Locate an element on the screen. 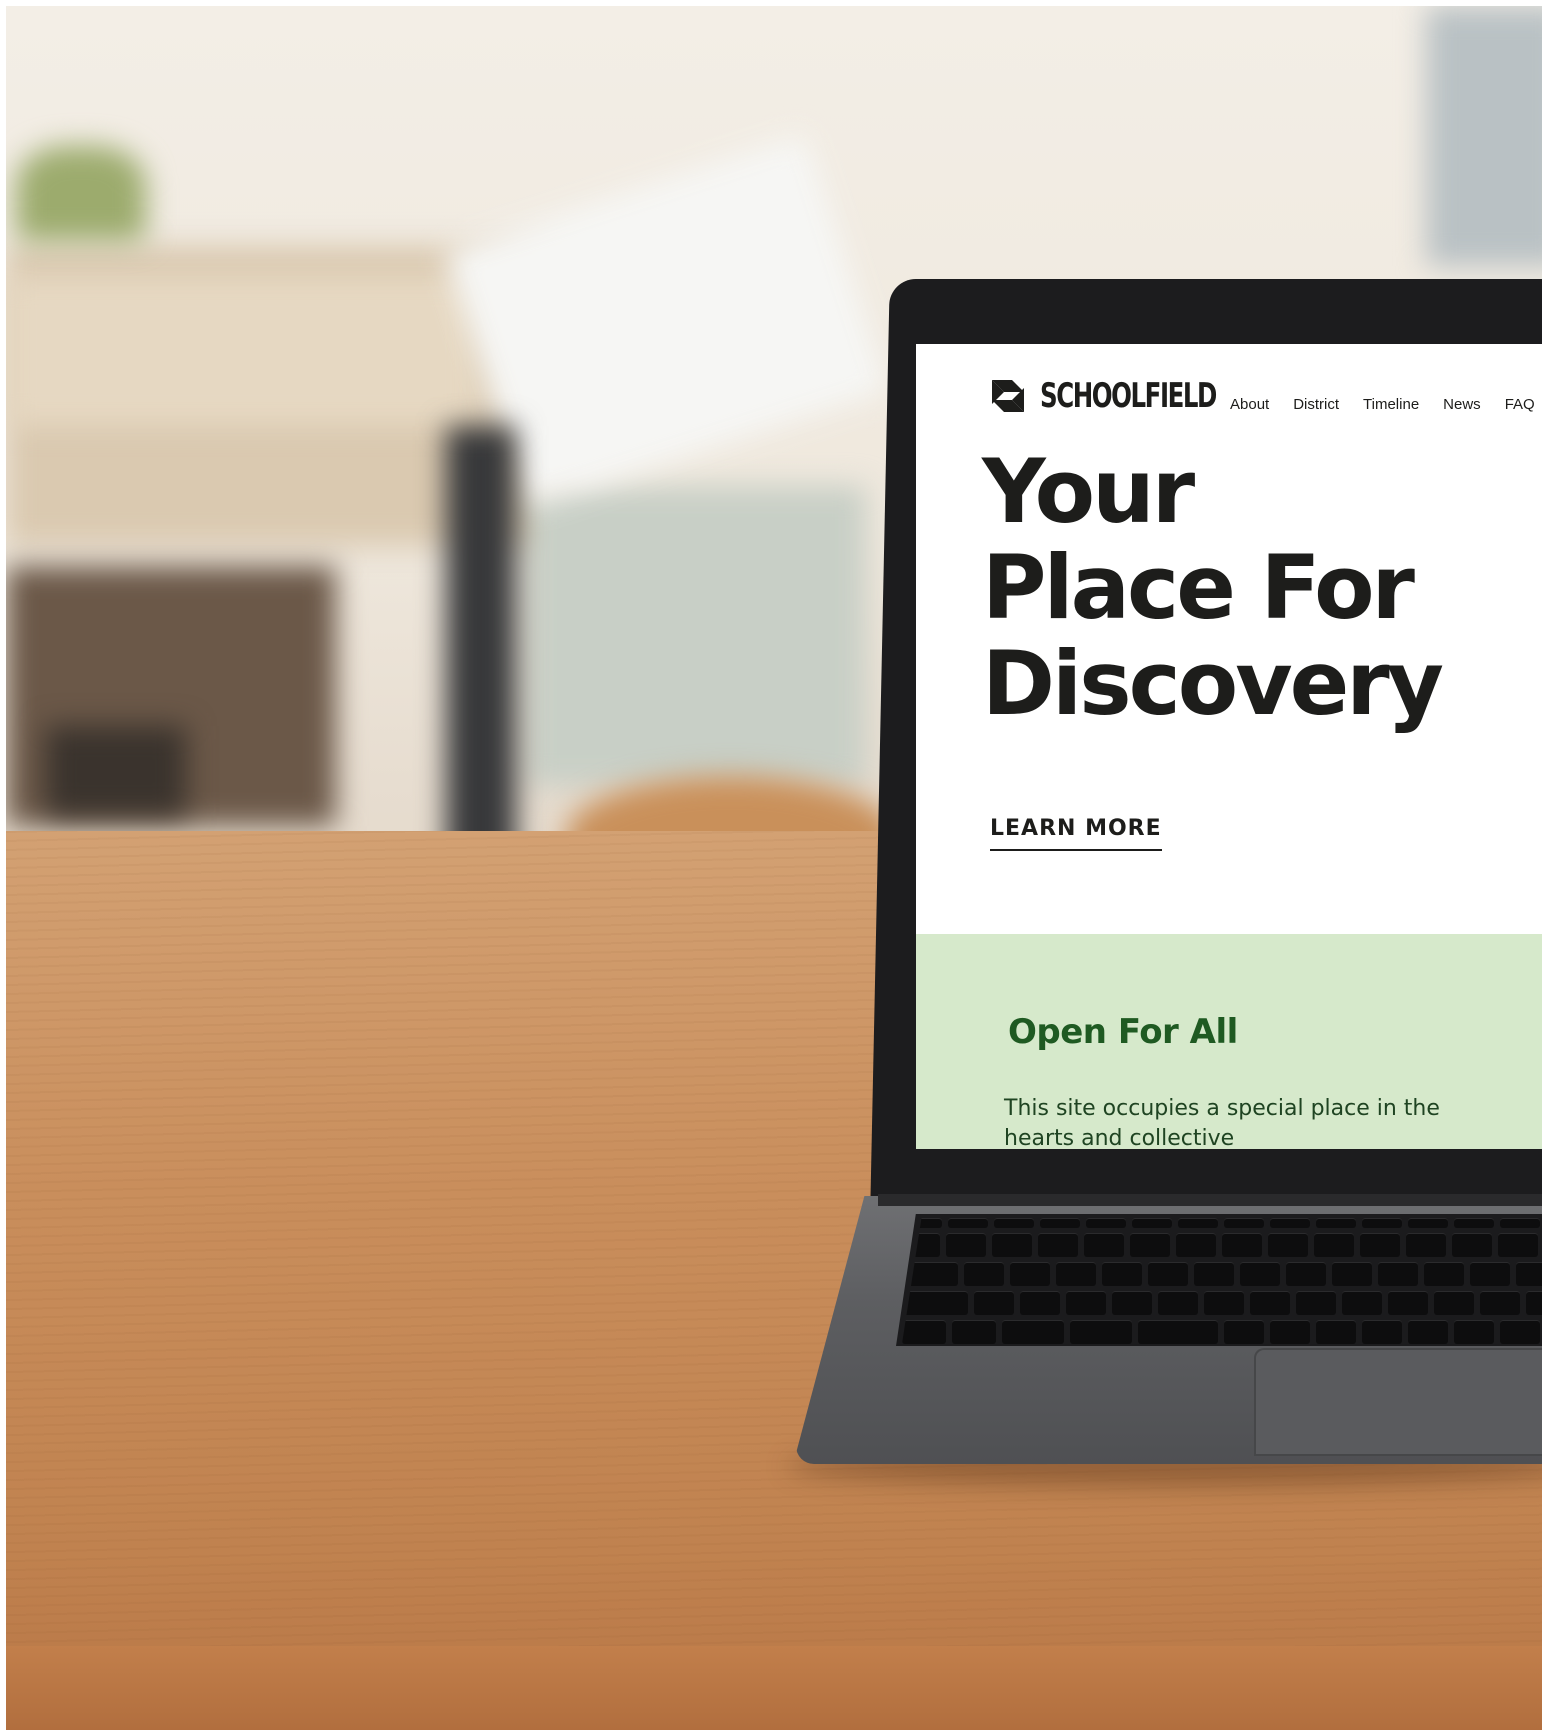  keyboard is located at coordinates (1222, 1281).